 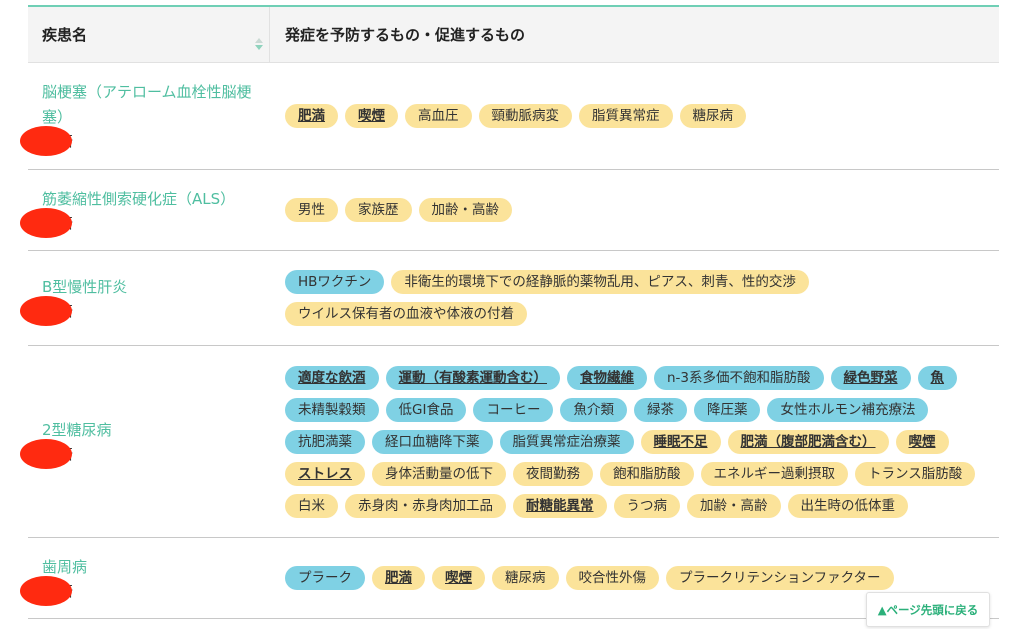 I want to click on factor-tag: 赤身肉・赤身肉加工品, so click(x=425, y=505).